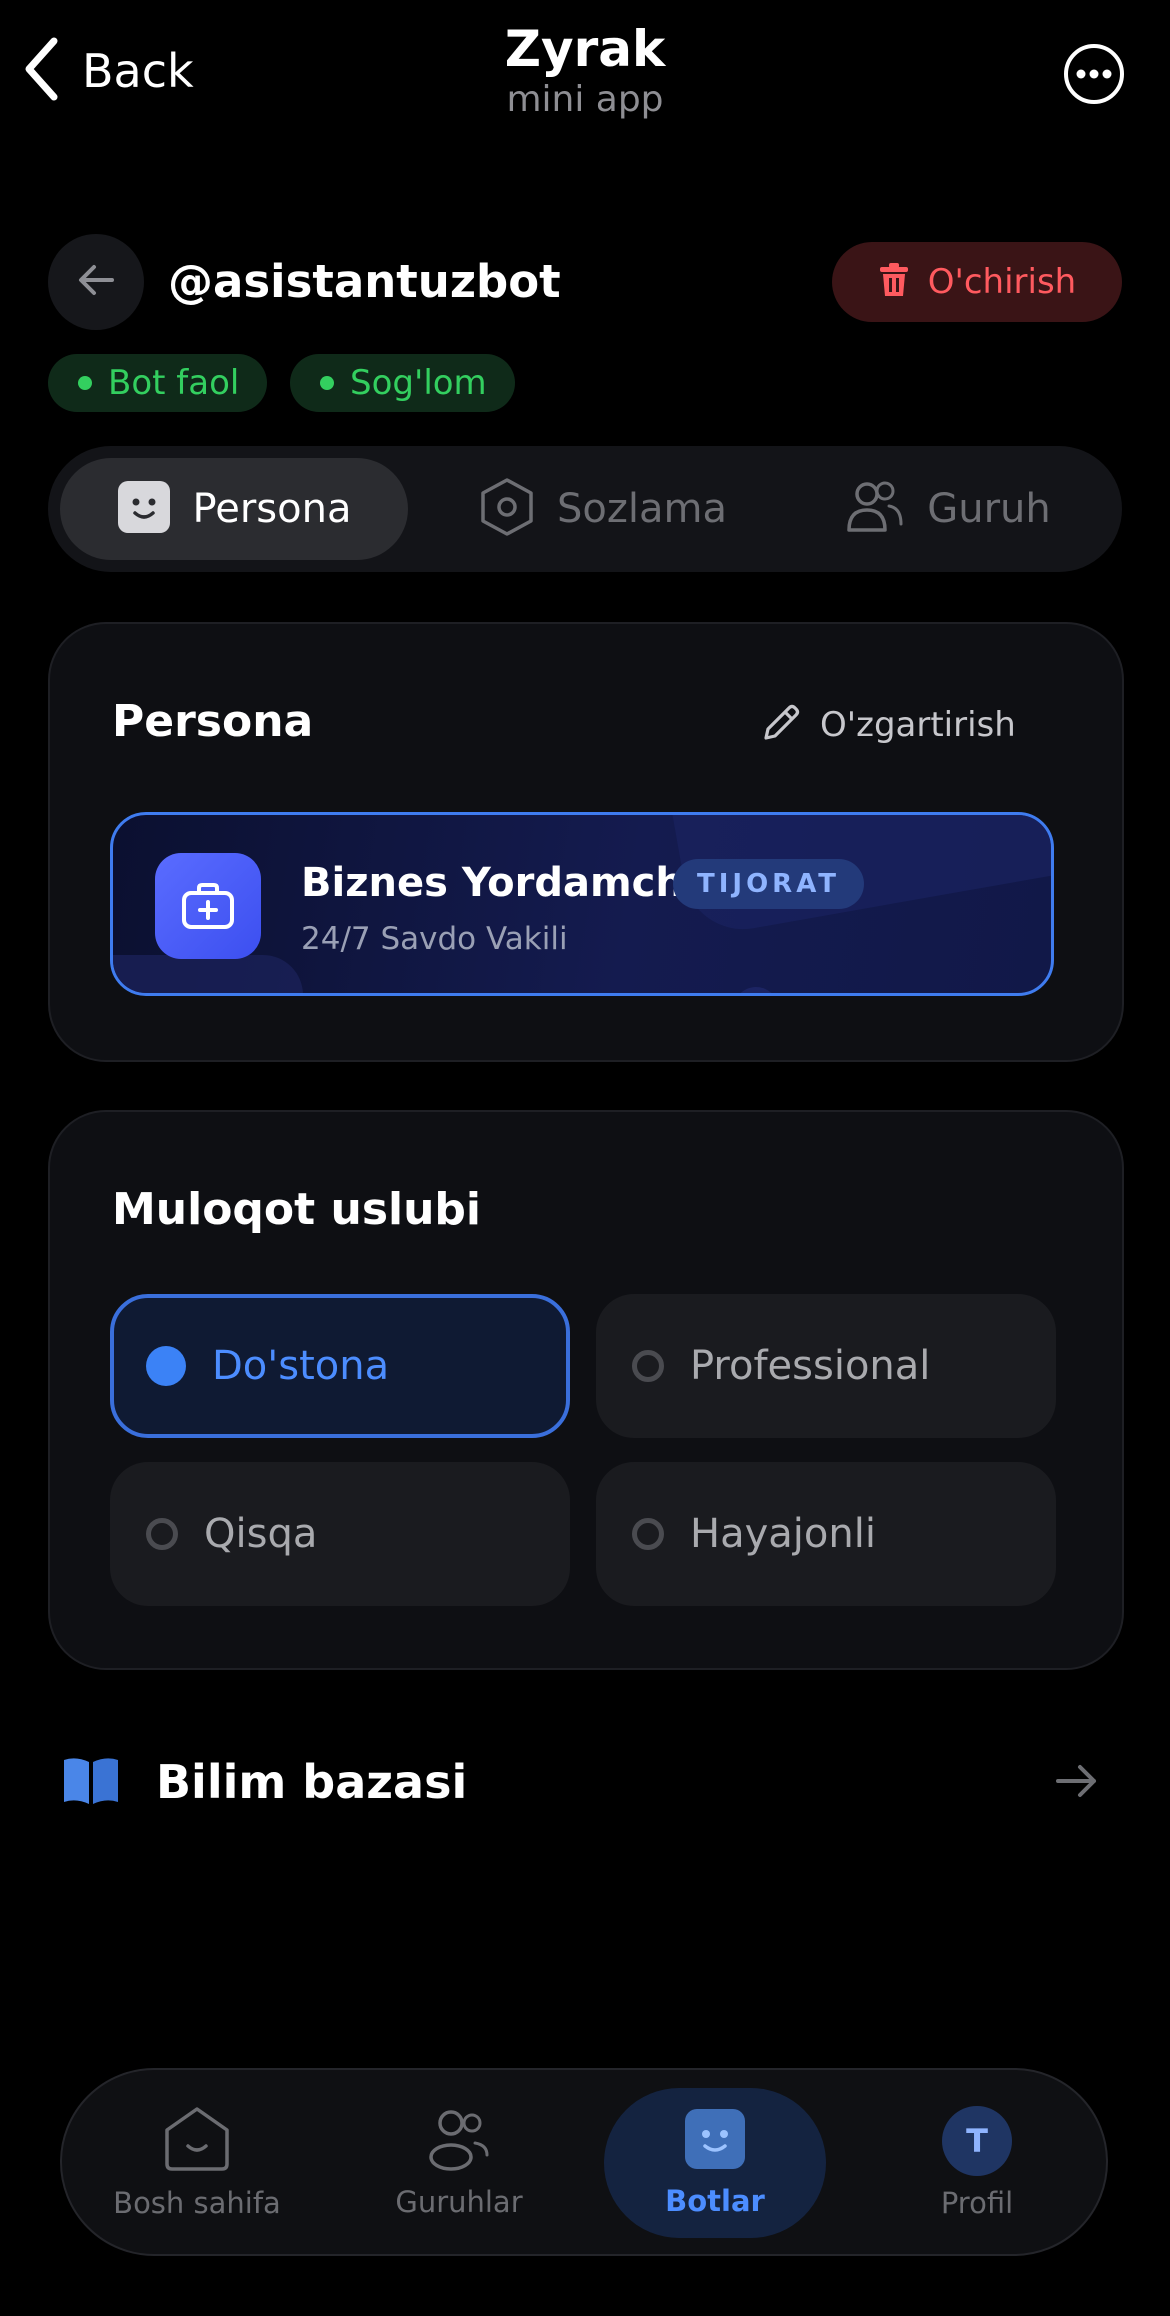  What do you see at coordinates (459, 2202) in the screenshot?
I see `nav-label: Guruhlar` at bounding box center [459, 2202].